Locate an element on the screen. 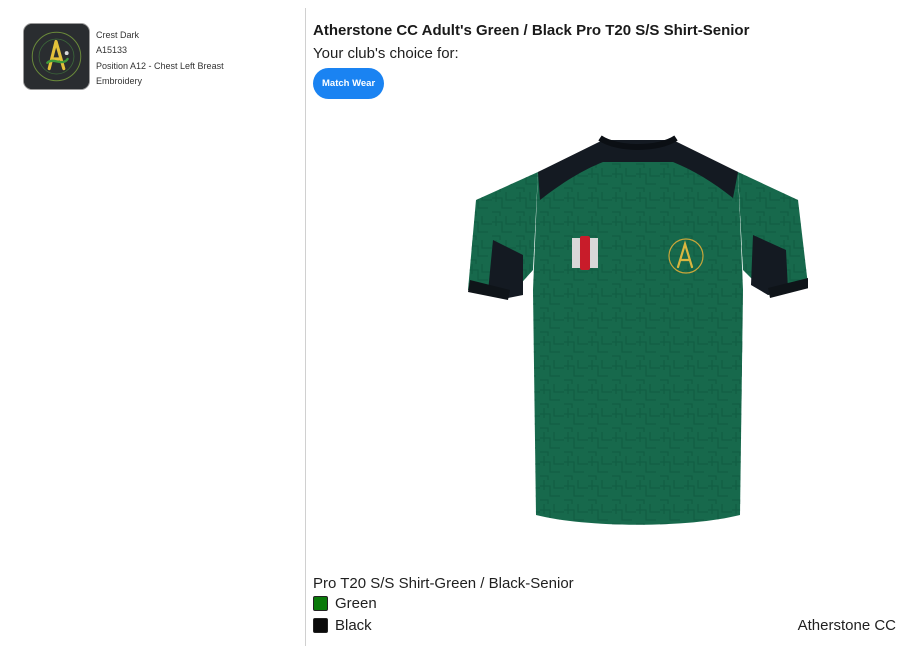 The image size is (920, 650). club-choice-label: Your club's choice for: is located at coordinates (386, 53).